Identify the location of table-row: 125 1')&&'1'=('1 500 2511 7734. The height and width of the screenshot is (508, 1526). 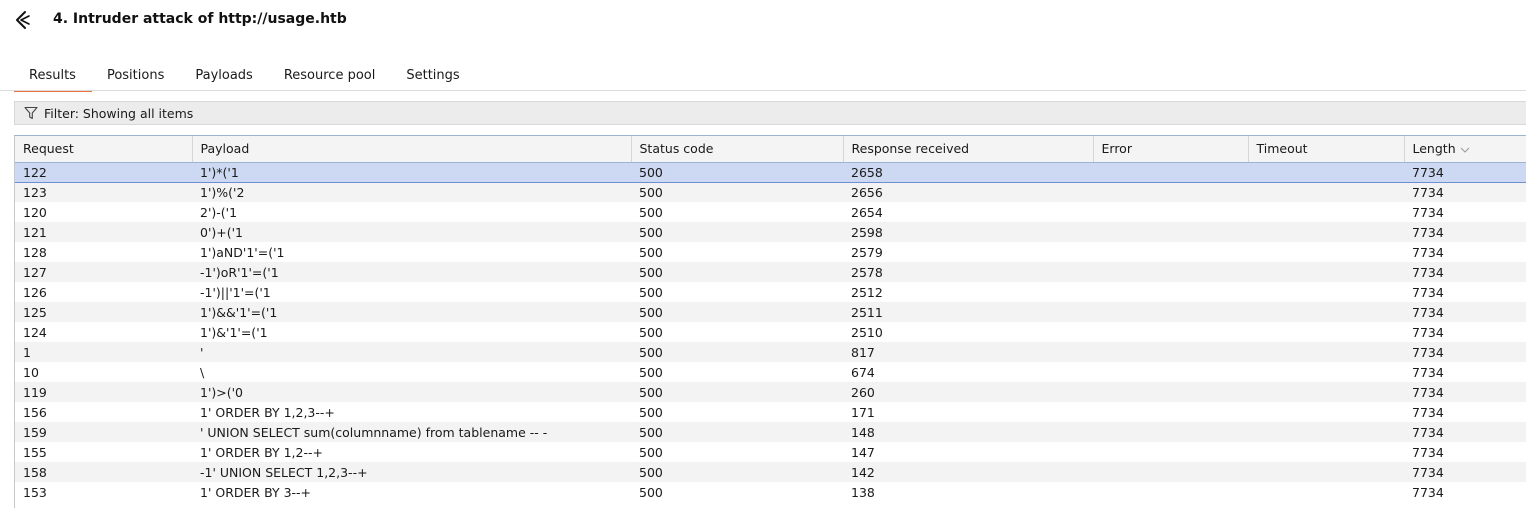
(770, 312).